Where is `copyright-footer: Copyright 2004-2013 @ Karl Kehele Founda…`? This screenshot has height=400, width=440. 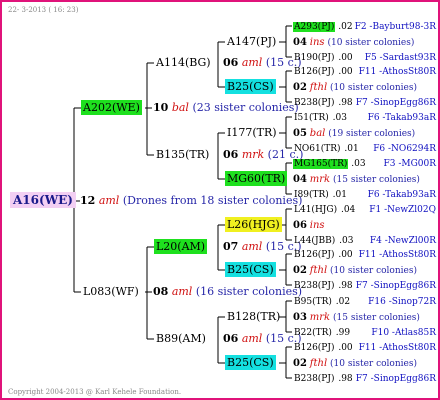
copyright-footer: Copyright 2004-2013 @ Karl Kehele Founda… is located at coordinates (95, 392).